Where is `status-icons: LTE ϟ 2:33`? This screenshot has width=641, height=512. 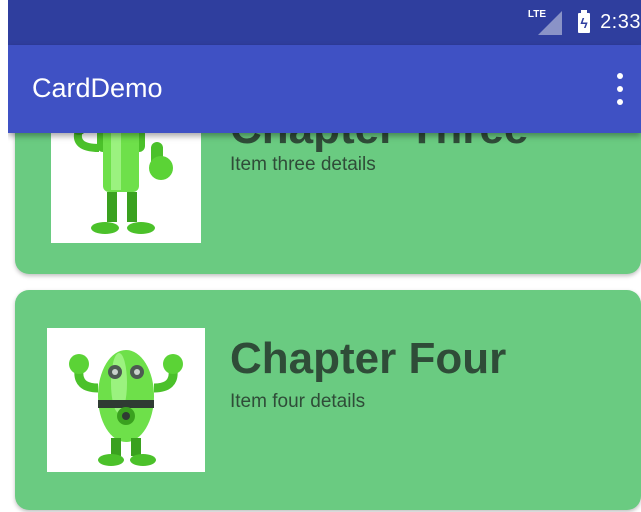
status-icons: LTE ϟ 2:33 is located at coordinates (584, 22).